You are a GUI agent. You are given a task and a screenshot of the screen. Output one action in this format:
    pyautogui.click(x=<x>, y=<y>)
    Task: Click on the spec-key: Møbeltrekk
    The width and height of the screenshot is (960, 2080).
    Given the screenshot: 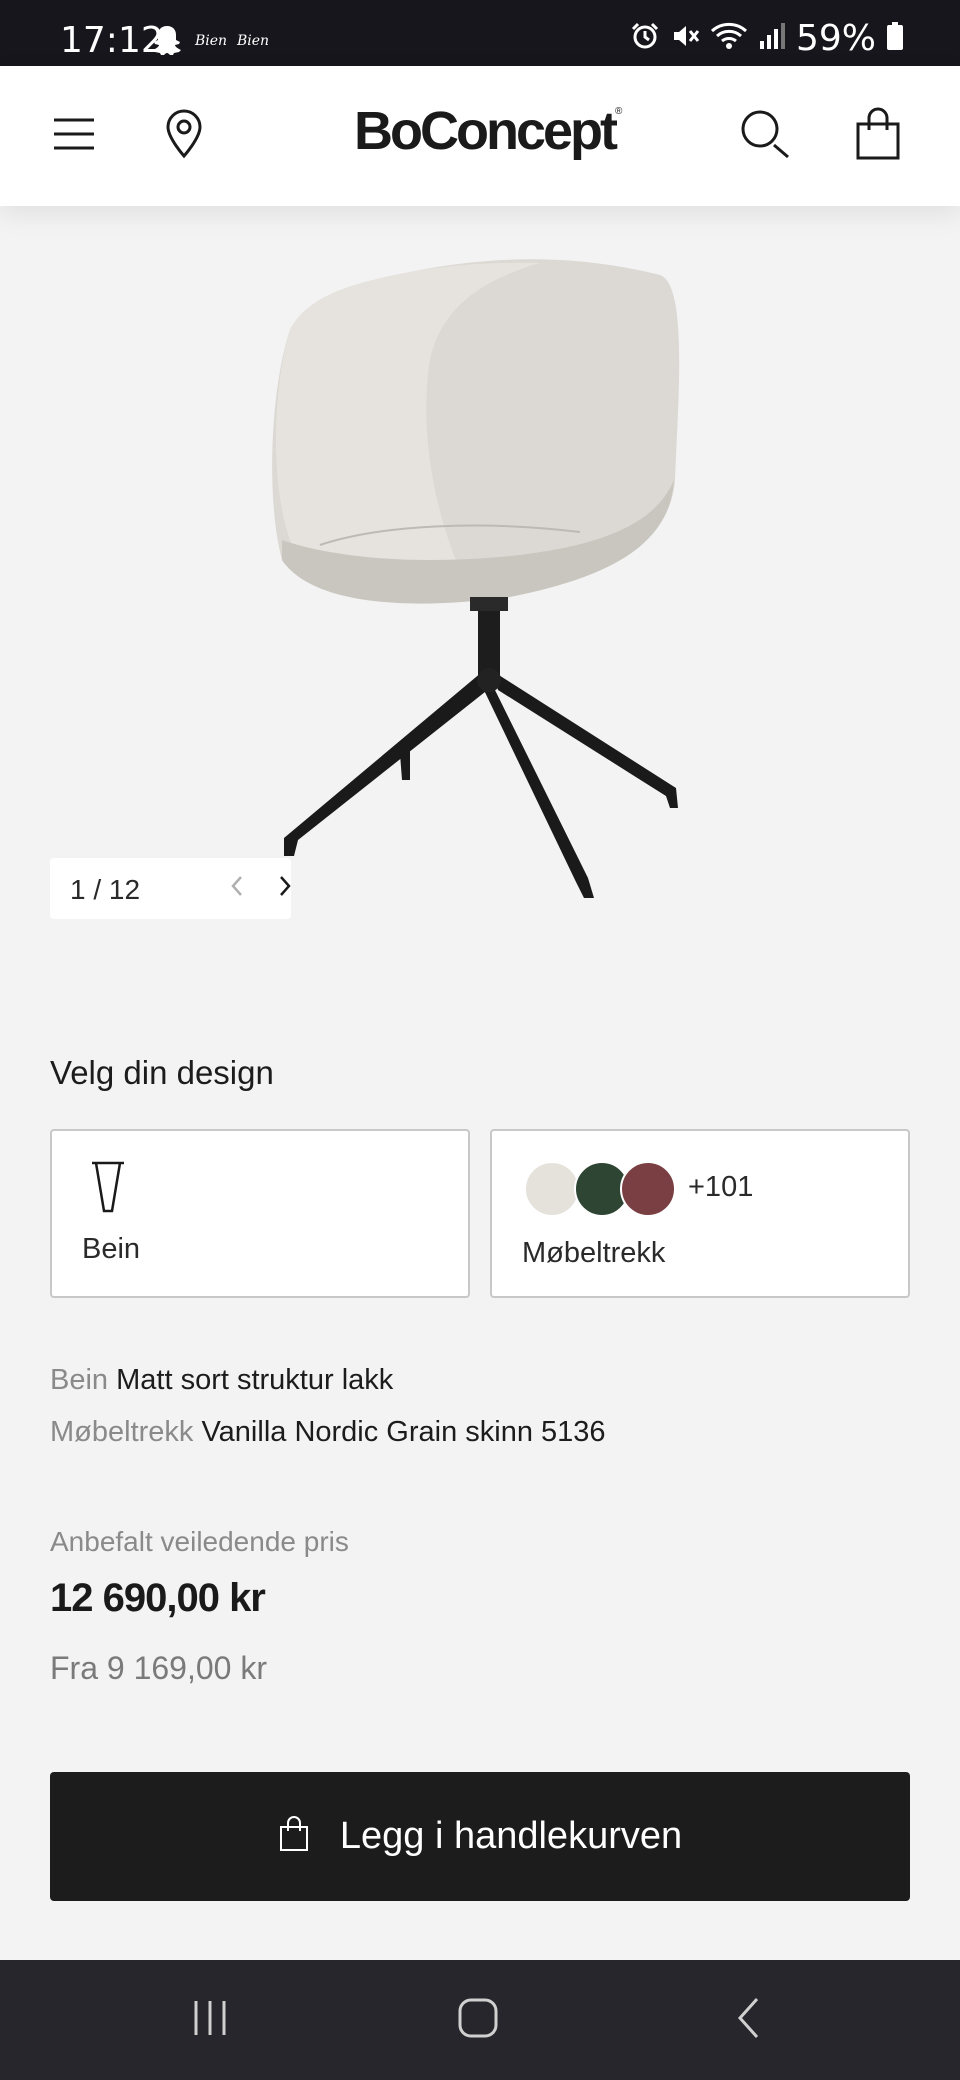 What is the action you would take?
    pyautogui.click(x=122, y=1432)
    